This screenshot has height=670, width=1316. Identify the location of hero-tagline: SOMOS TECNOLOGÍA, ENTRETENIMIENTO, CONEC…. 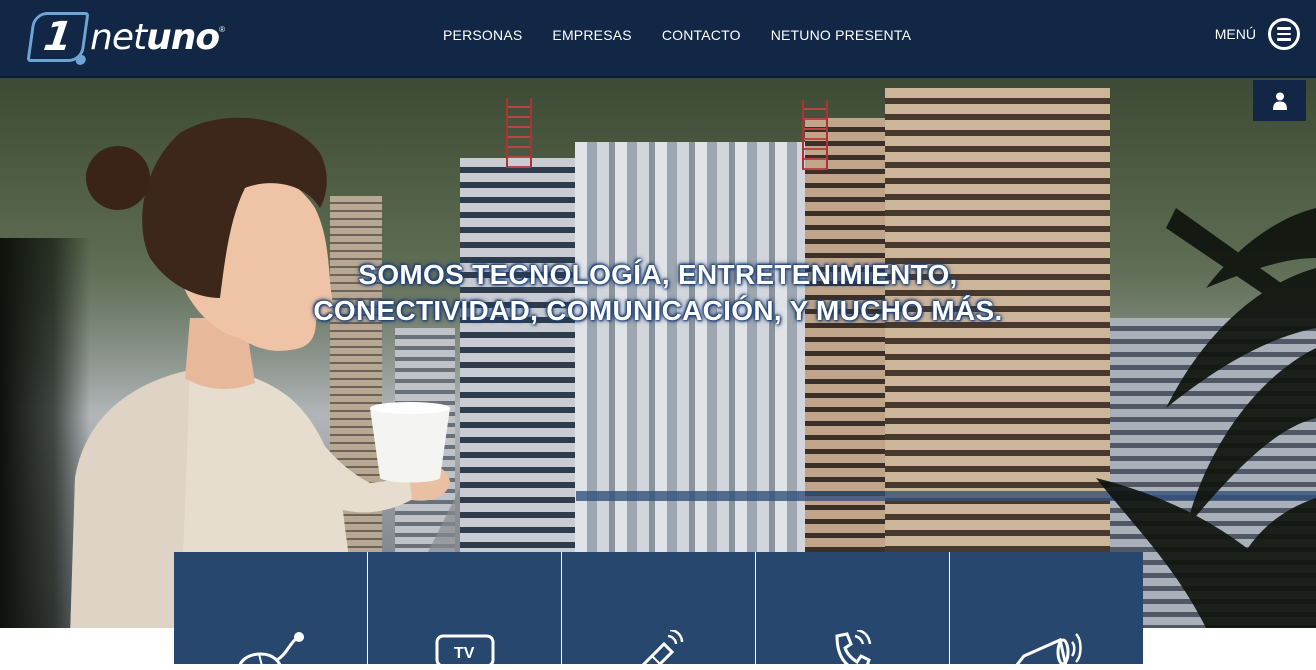
(658, 293).